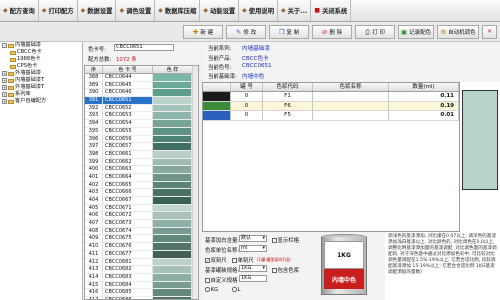  What do you see at coordinates (211, 290) in the screenshot?
I see `unit-kg-radio: KG` at bounding box center [211, 290].